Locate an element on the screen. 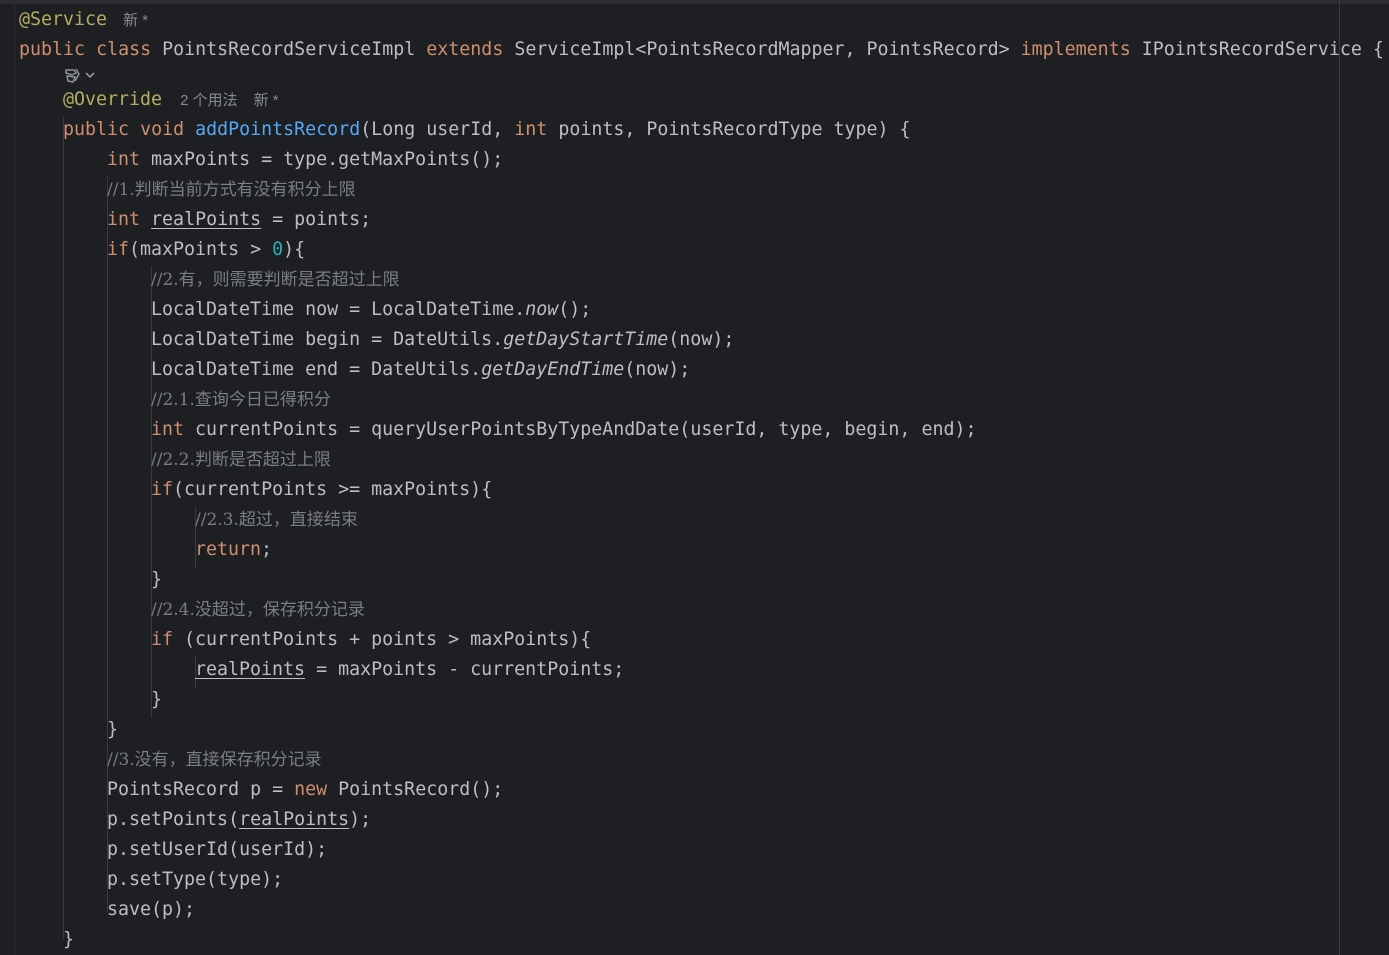  comment: //2.4.没超过，保存积分记录 is located at coordinates (258, 610).